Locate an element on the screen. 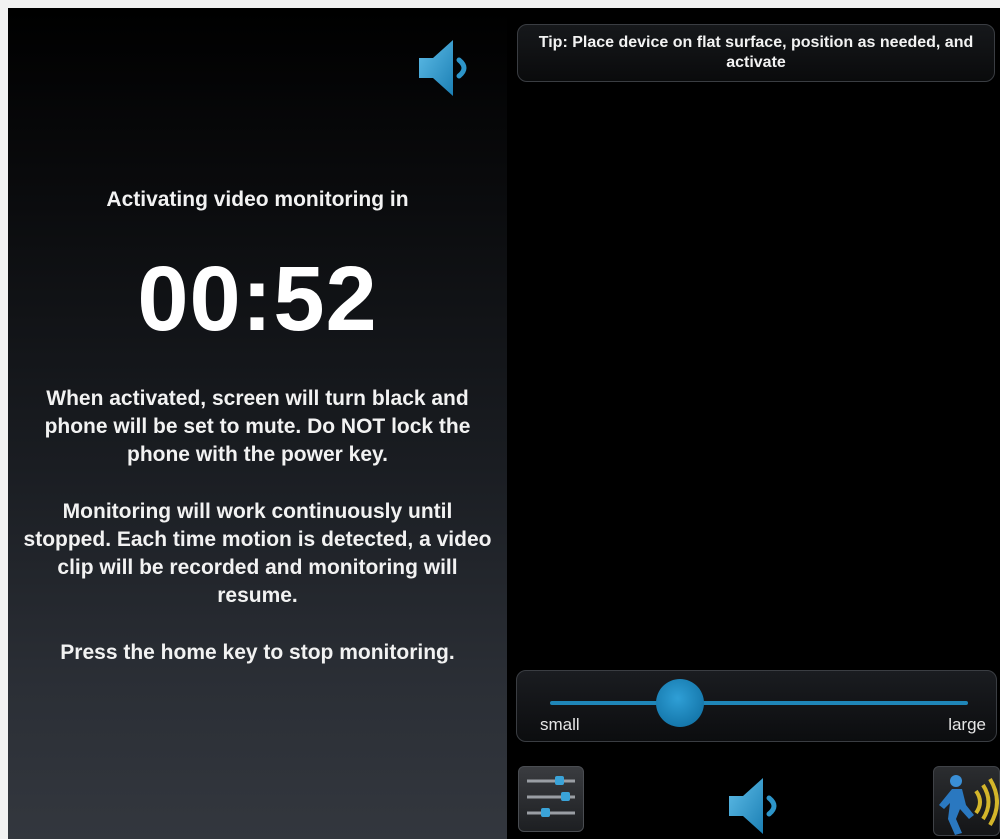  sensitivity-slider: small large is located at coordinates (756, 706).